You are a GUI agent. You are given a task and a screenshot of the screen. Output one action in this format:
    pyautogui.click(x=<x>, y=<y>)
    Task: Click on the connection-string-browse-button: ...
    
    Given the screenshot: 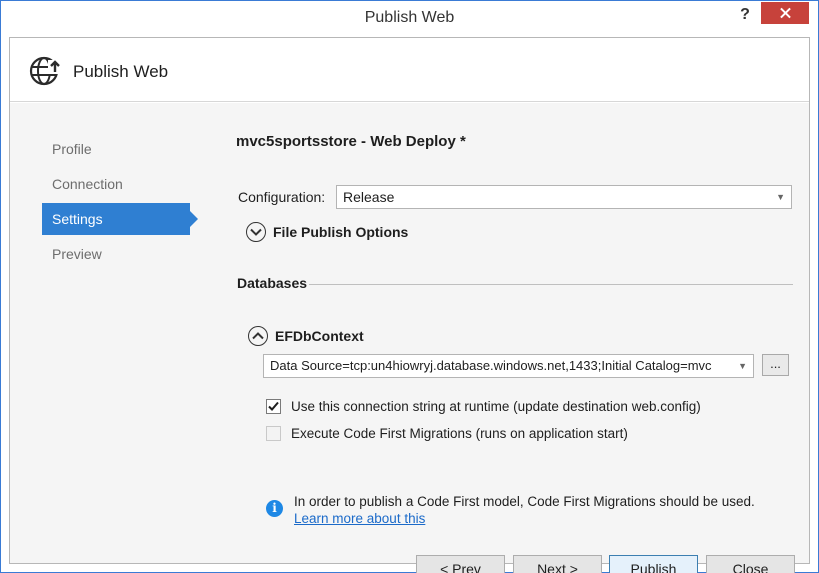 What is the action you would take?
    pyautogui.click(x=775, y=365)
    